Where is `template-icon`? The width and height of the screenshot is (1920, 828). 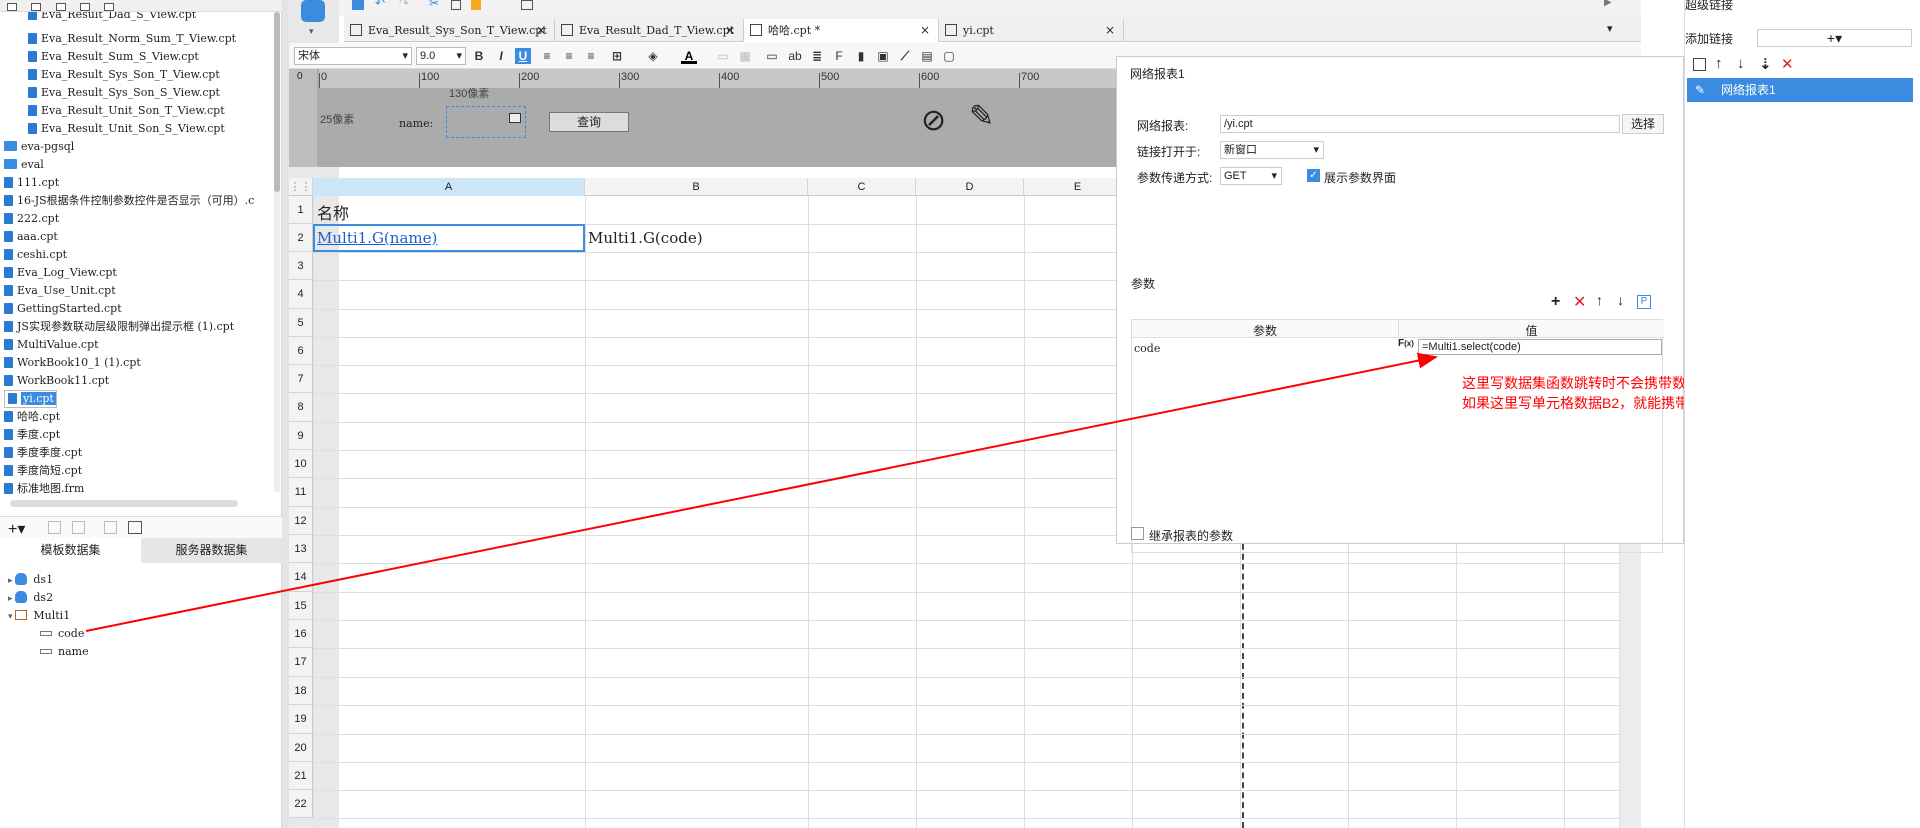 template-icon is located at coordinates (313, 11).